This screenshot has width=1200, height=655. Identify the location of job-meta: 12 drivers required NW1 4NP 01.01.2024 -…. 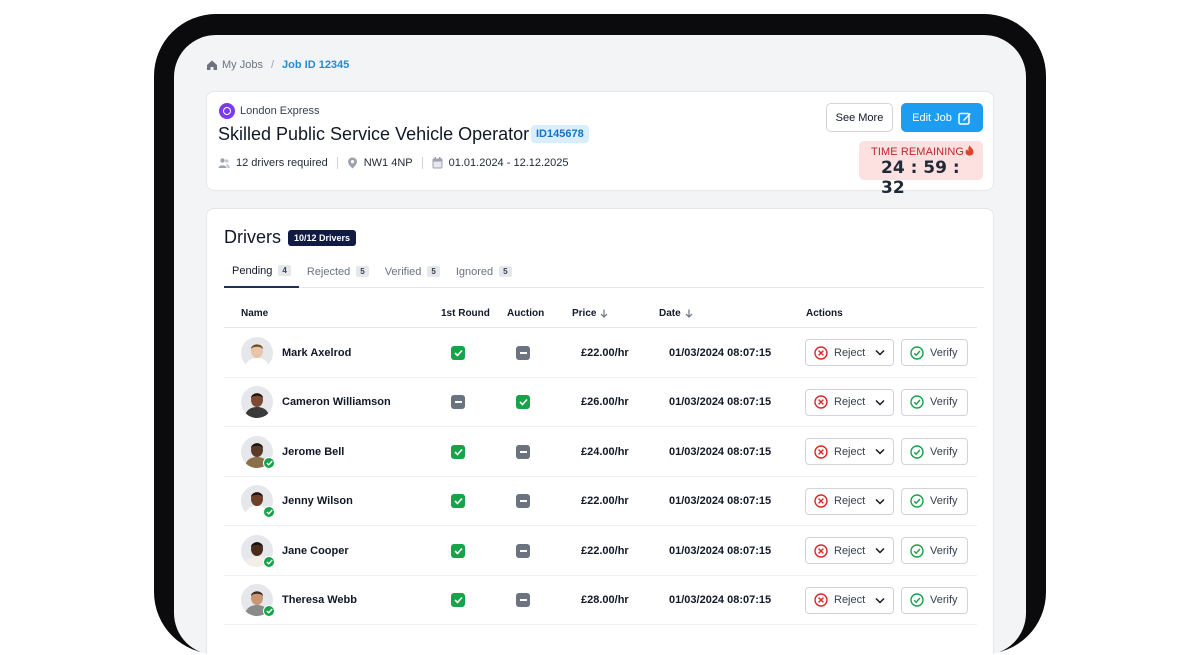
(393, 163).